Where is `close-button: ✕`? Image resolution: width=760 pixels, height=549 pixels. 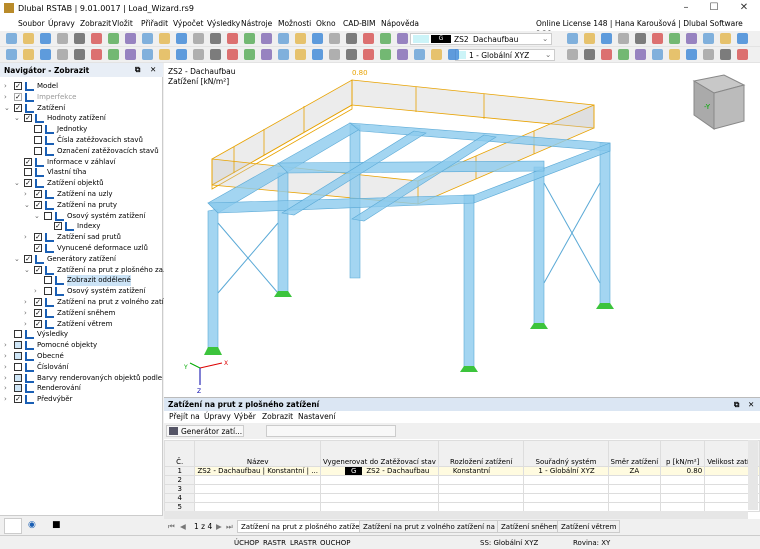 close-button: ✕ is located at coordinates (744, 9).